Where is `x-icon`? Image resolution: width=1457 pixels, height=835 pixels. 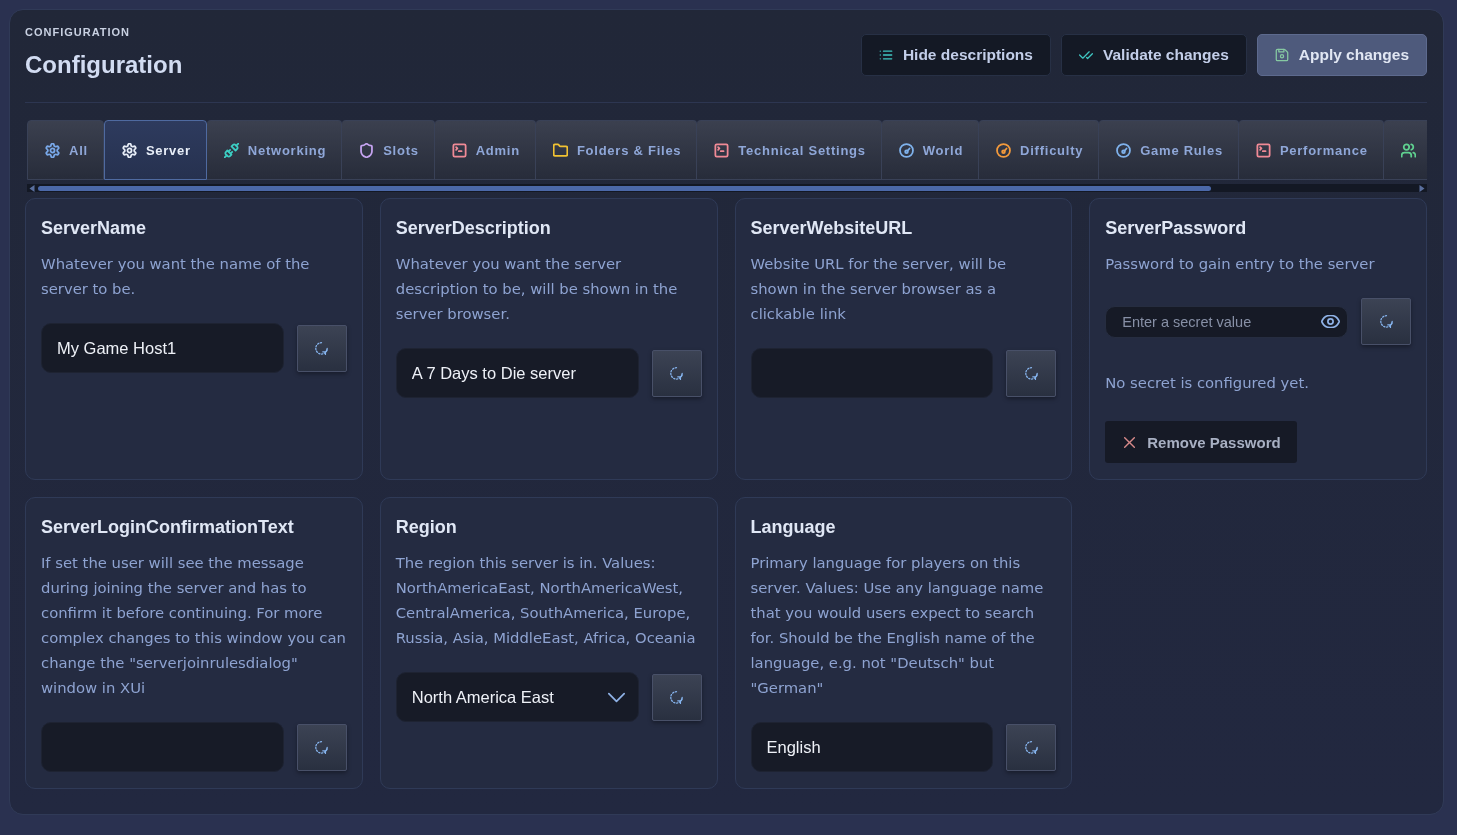
x-icon is located at coordinates (1130, 442).